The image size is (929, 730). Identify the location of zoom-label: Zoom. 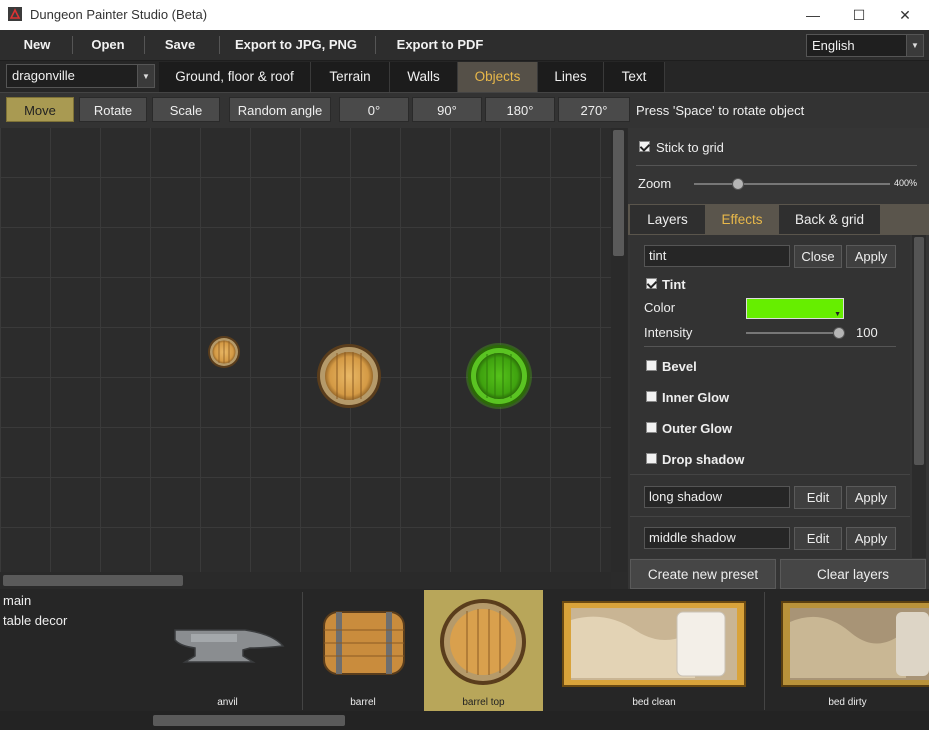
(655, 183).